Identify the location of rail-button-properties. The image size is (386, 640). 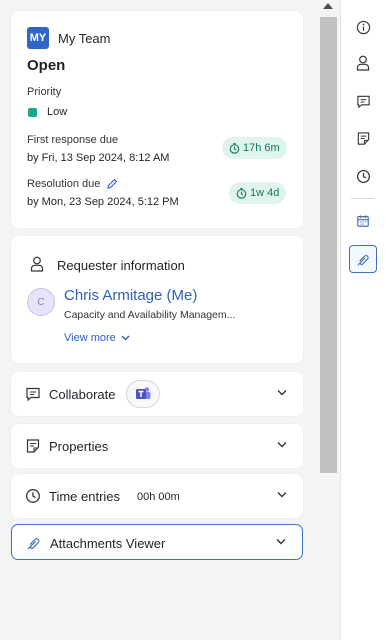
(363, 138).